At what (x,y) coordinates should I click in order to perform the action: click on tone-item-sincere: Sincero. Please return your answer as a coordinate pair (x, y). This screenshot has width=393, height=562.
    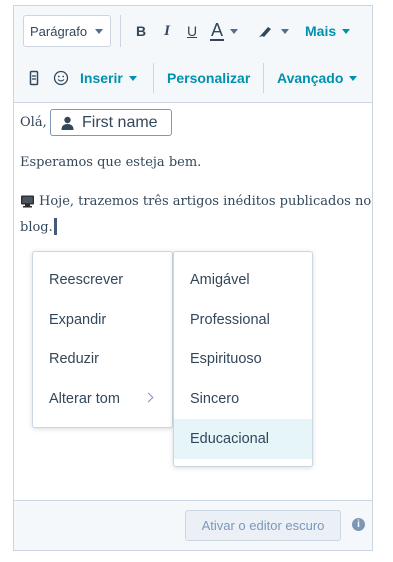
    Looking at the image, I should click on (243, 399).